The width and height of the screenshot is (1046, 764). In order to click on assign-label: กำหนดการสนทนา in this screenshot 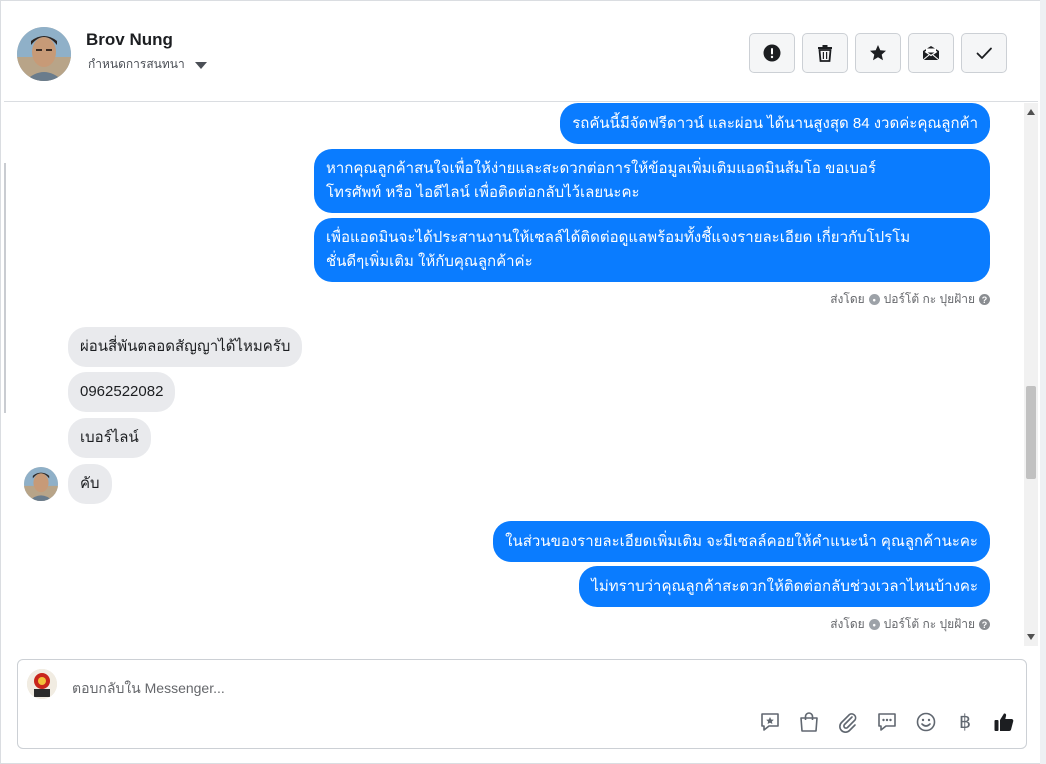, I will do `click(136, 64)`.